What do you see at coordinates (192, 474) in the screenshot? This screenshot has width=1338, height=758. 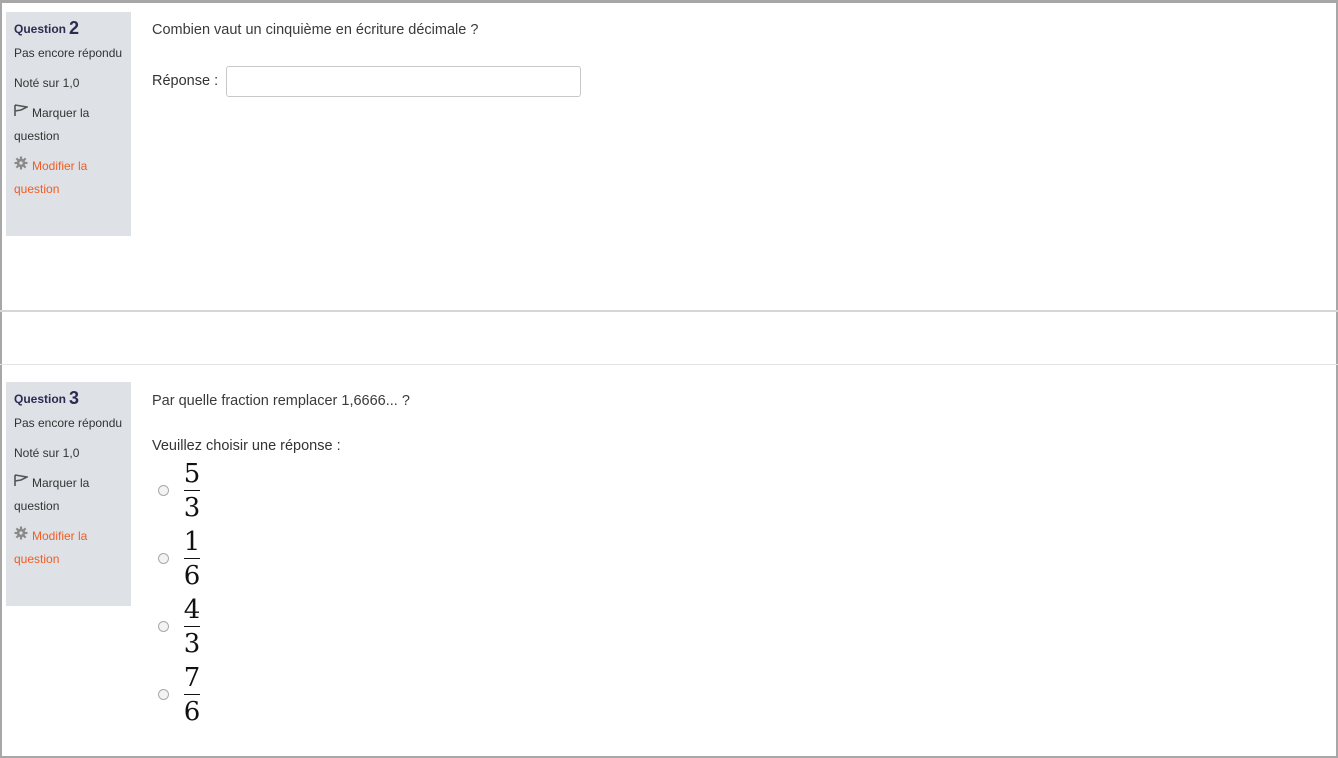 I see `fraction-numerator: 5` at bounding box center [192, 474].